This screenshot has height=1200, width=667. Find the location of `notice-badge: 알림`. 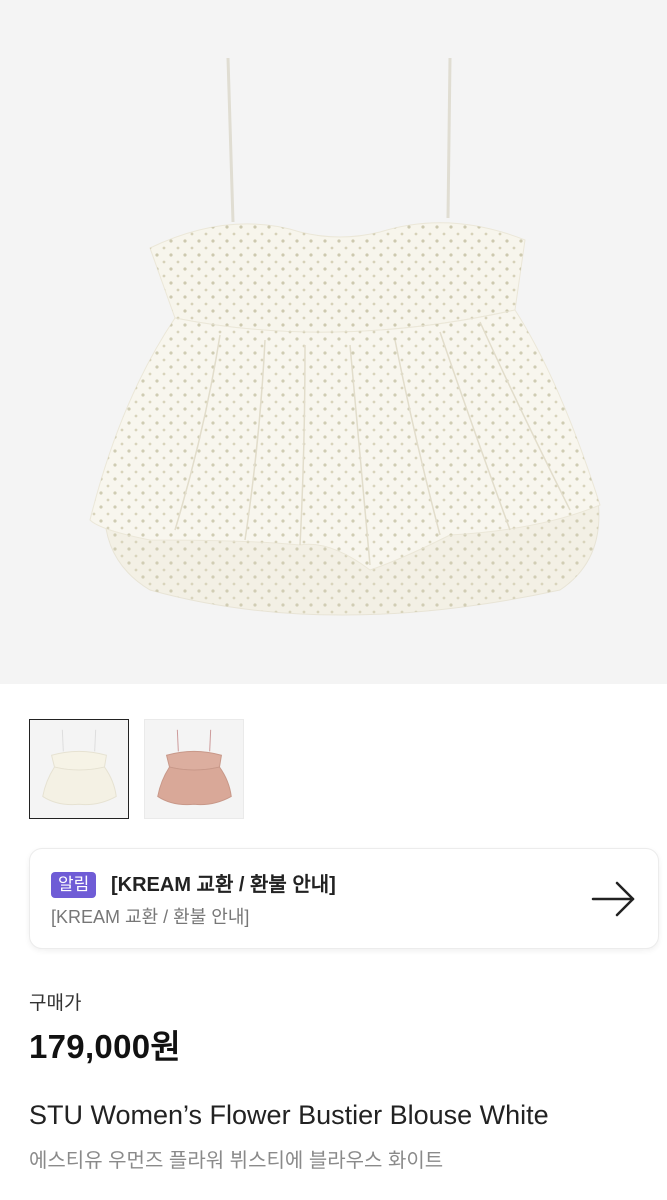

notice-badge: 알림 is located at coordinates (74, 885).